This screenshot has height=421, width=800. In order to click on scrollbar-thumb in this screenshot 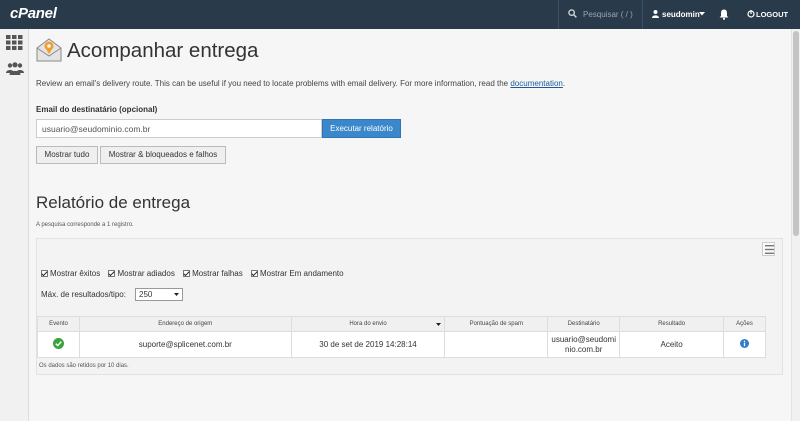, I will do `click(796, 133)`.